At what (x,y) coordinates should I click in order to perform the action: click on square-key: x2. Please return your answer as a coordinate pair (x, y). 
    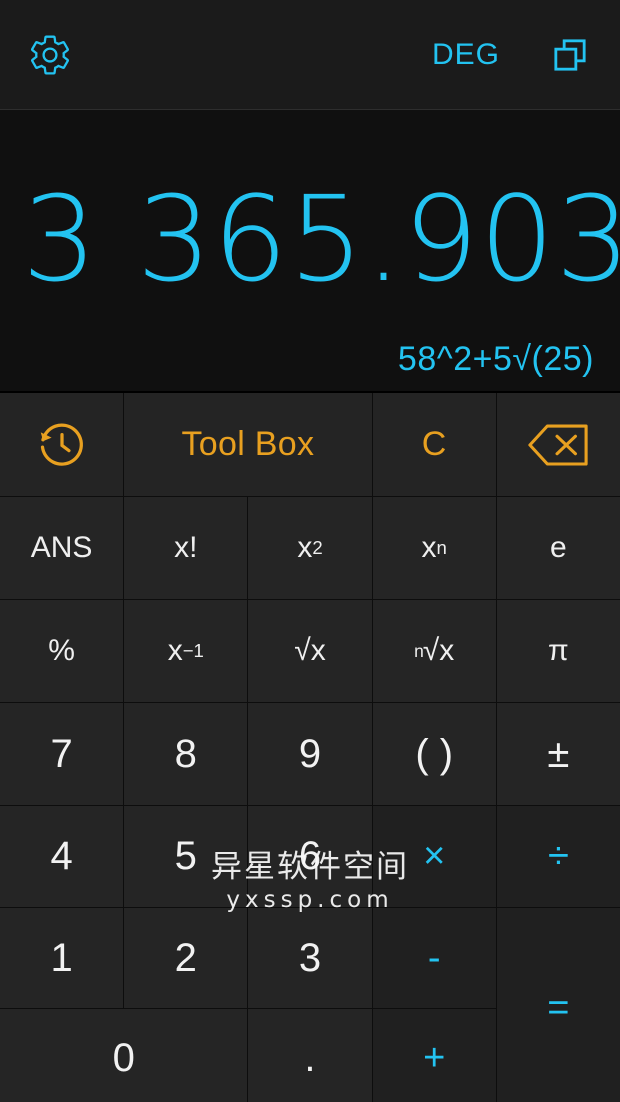
    Looking at the image, I should click on (310, 548).